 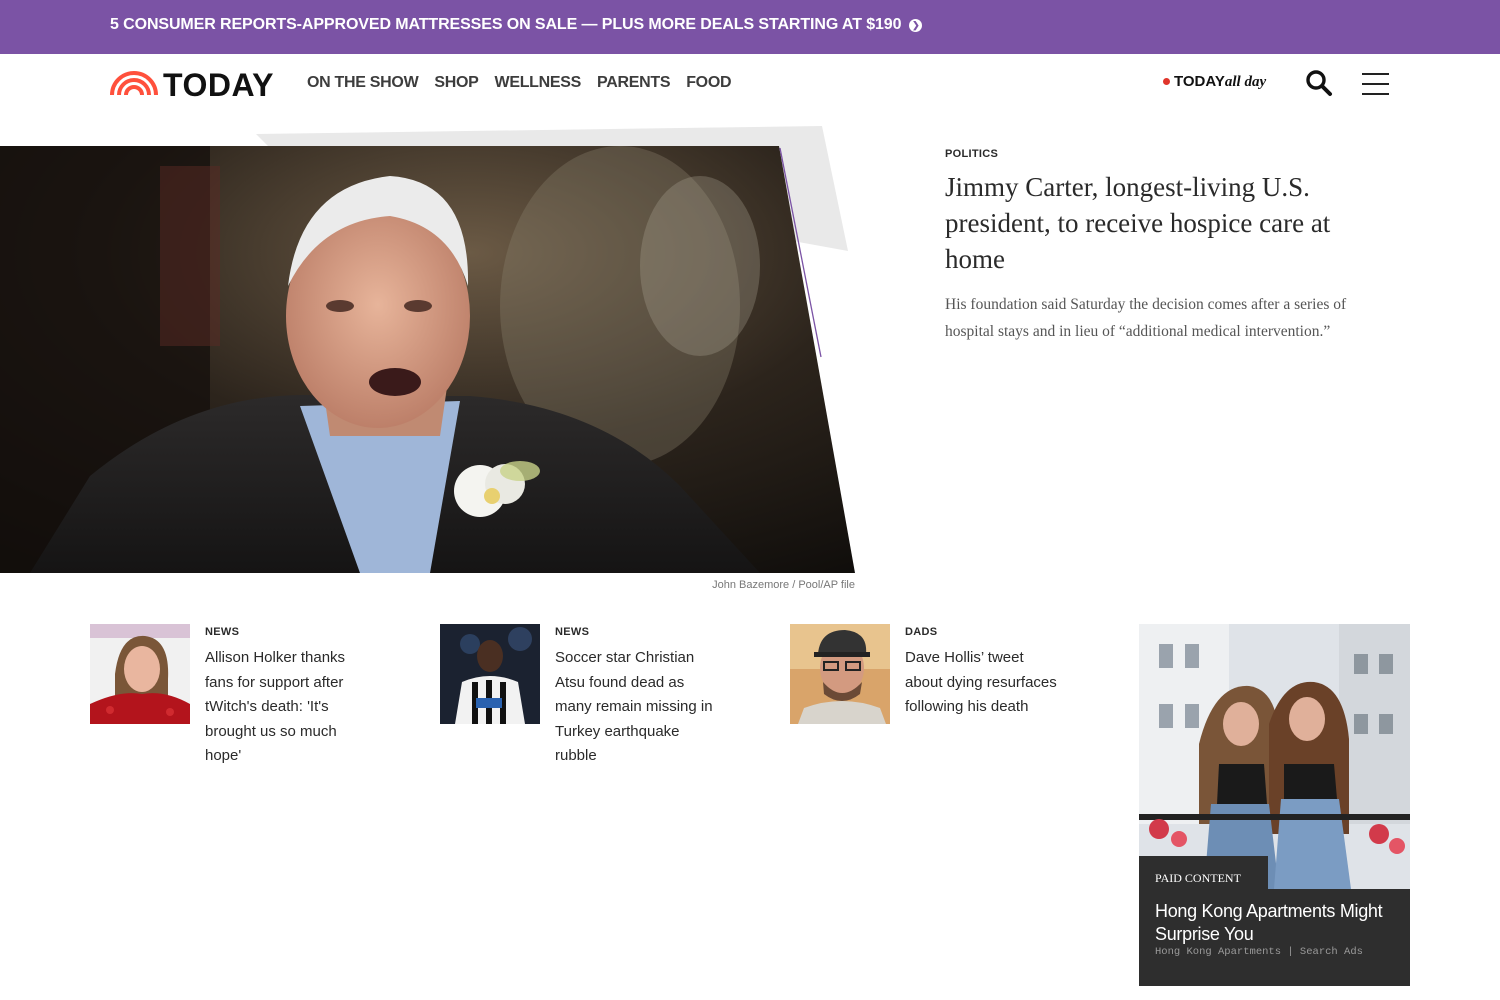 I want to click on hero-accent-line, so click(x=800, y=252).